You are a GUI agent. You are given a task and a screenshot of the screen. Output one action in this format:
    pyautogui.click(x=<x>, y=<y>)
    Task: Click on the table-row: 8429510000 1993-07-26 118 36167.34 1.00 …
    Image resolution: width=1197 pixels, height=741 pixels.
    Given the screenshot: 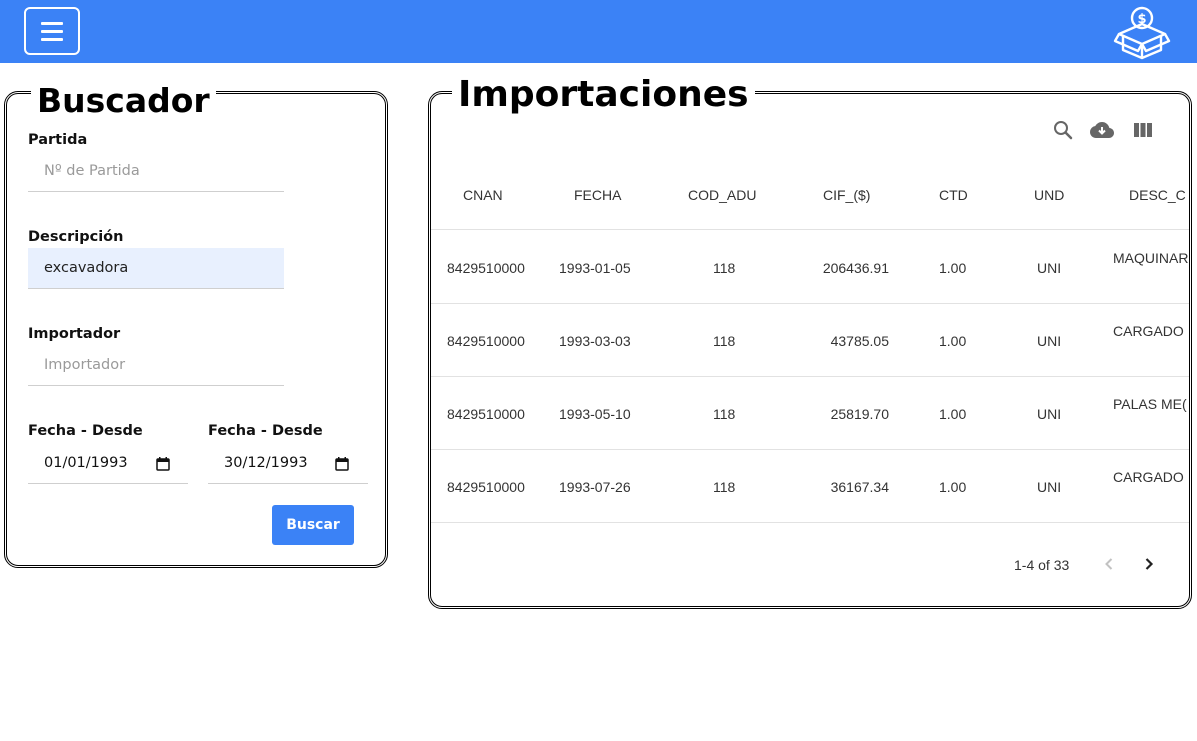 What is the action you would take?
    pyautogui.click(x=810, y=486)
    